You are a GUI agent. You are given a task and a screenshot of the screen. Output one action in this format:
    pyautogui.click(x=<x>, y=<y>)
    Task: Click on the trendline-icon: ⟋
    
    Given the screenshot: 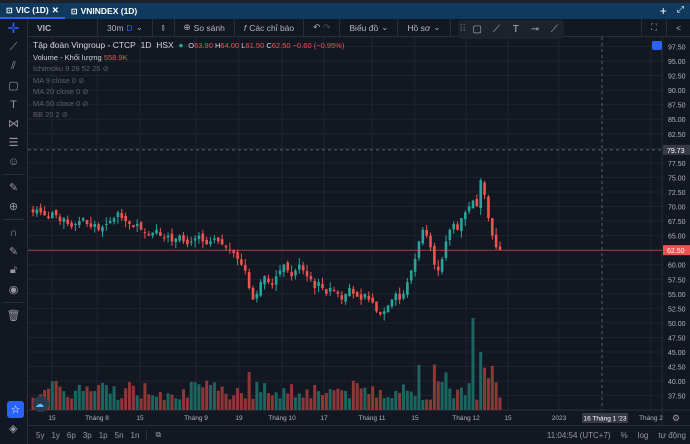 What is the action you would take?
    pyautogui.click(x=13, y=47)
    